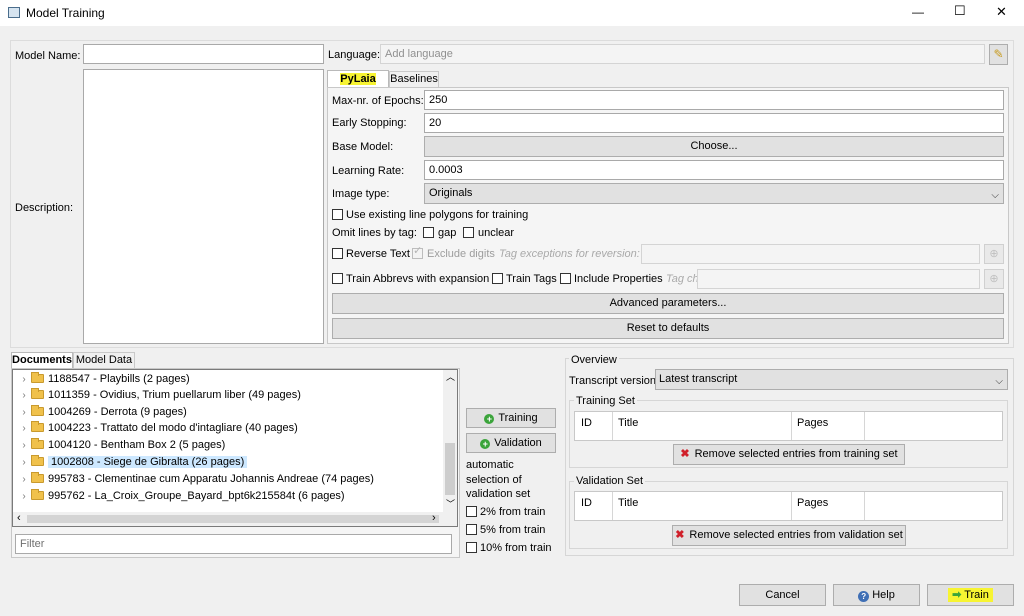 Image resolution: width=1024 pixels, height=616 pixels. Describe the element at coordinates (586, 503) in the screenshot. I see `col-id-header: ID` at that location.